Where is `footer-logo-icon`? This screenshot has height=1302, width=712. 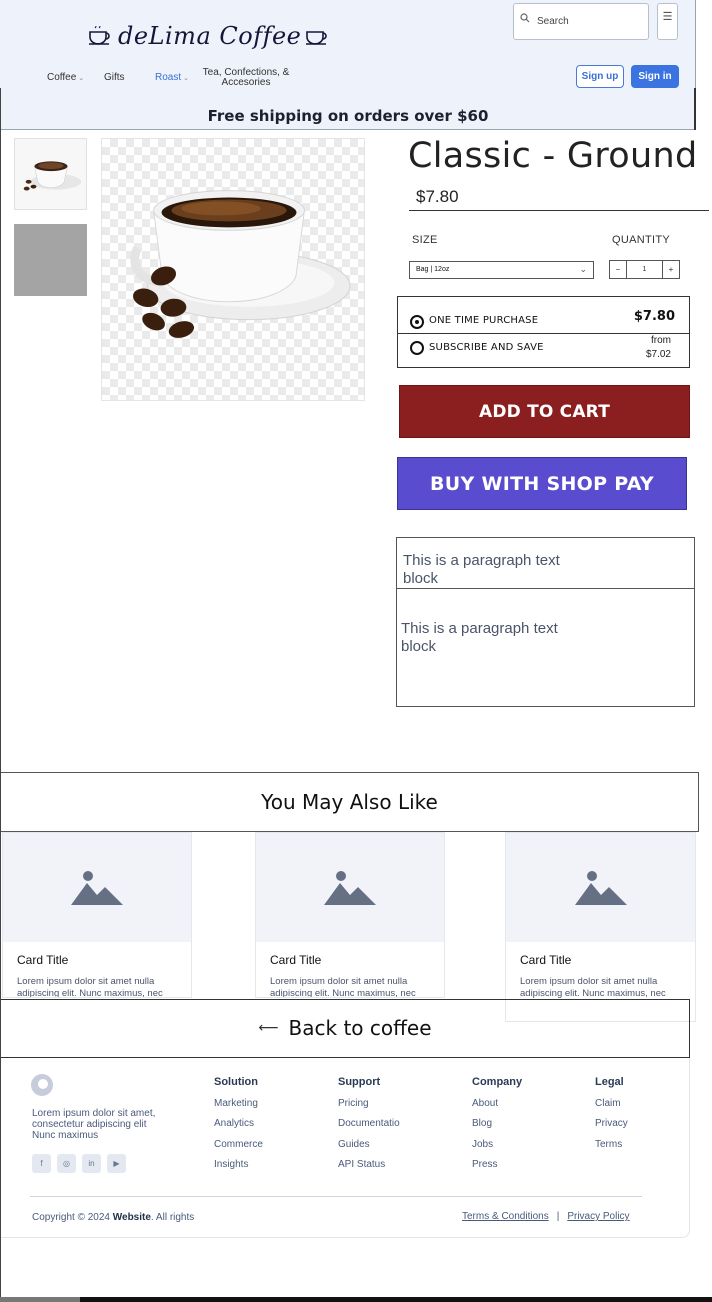
footer-logo-icon is located at coordinates (42, 1085).